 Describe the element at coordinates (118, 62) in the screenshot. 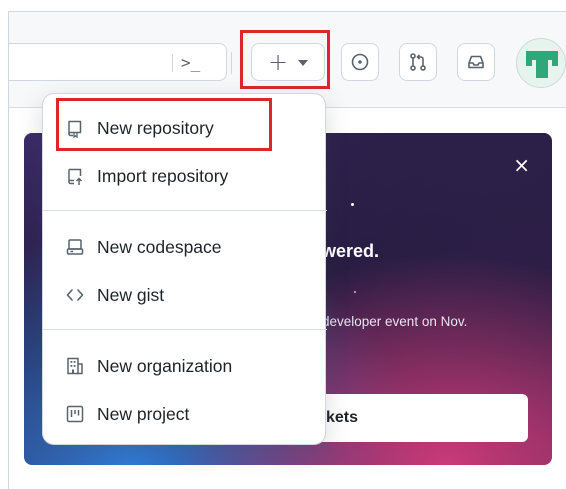

I see `search-input: >_` at that location.